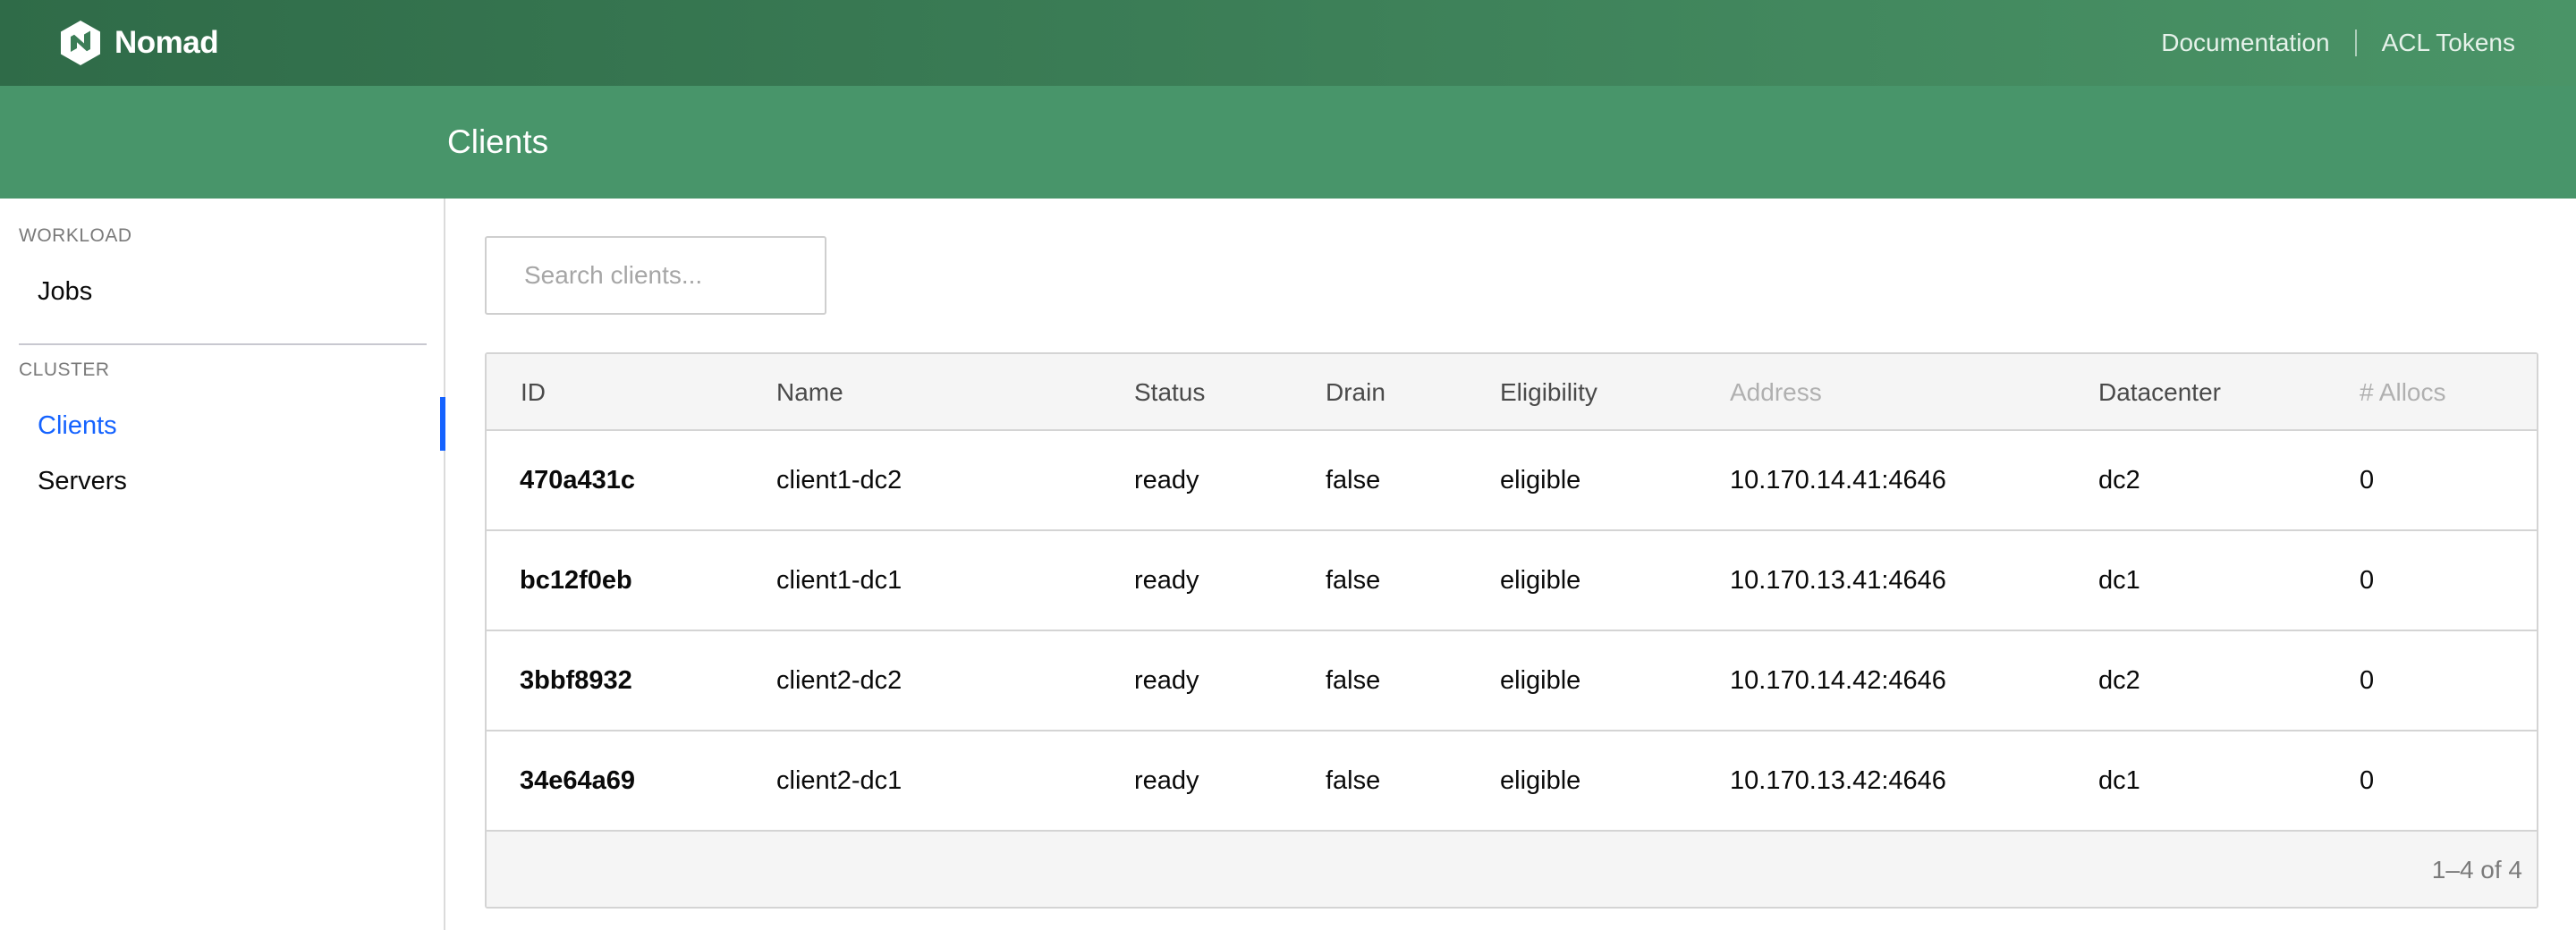 The height and width of the screenshot is (930, 2576). What do you see at coordinates (1838, 680) in the screenshot?
I see `cell-address: 10.170.14.42:4646` at bounding box center [1838, 680].